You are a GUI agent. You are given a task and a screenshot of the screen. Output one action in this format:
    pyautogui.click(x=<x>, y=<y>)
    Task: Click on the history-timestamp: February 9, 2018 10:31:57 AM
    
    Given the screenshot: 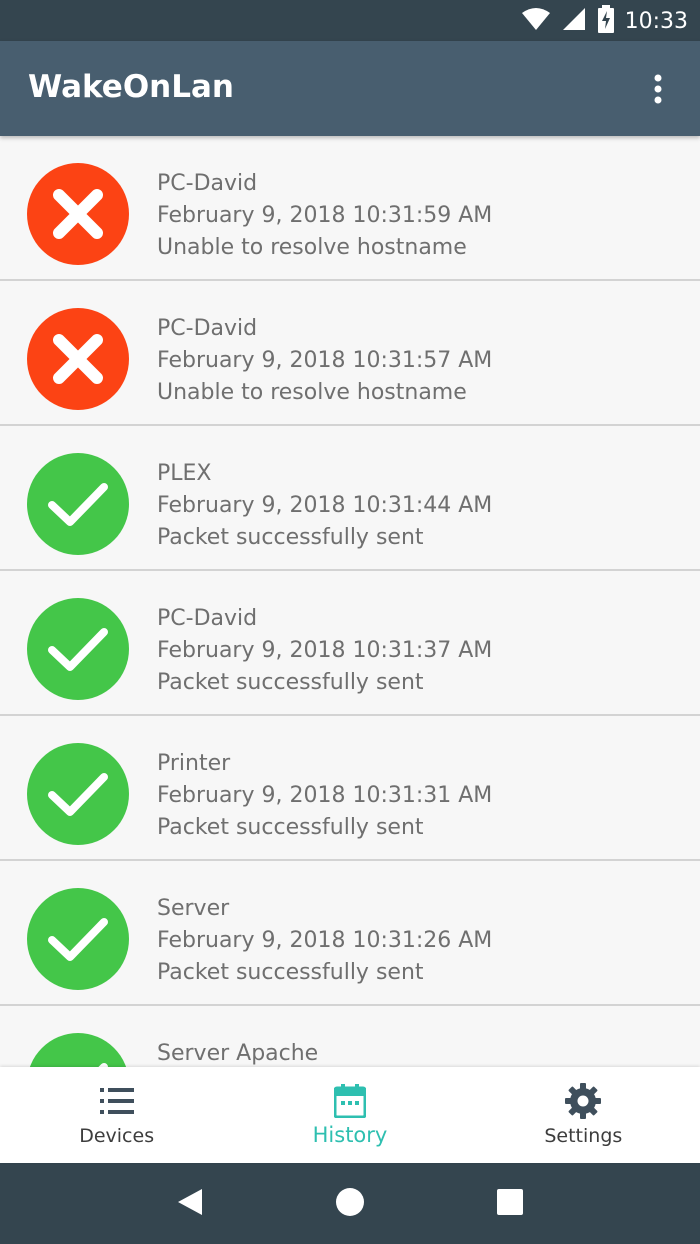 What is the action you would take?
    pyautogui.click(x=325, y=360)
    